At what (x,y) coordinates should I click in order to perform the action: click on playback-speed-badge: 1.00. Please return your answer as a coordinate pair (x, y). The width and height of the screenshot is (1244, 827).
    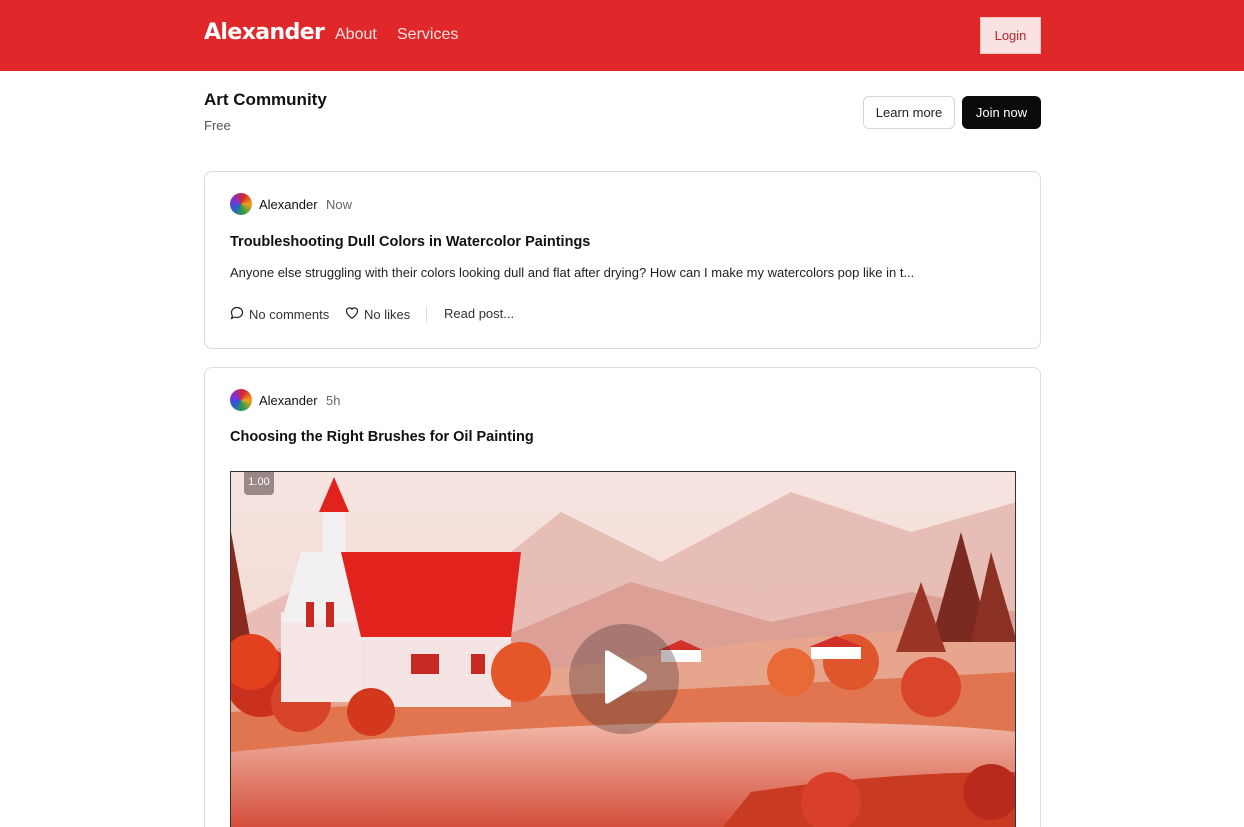
    Looking at the image, I should click on (259, 483).